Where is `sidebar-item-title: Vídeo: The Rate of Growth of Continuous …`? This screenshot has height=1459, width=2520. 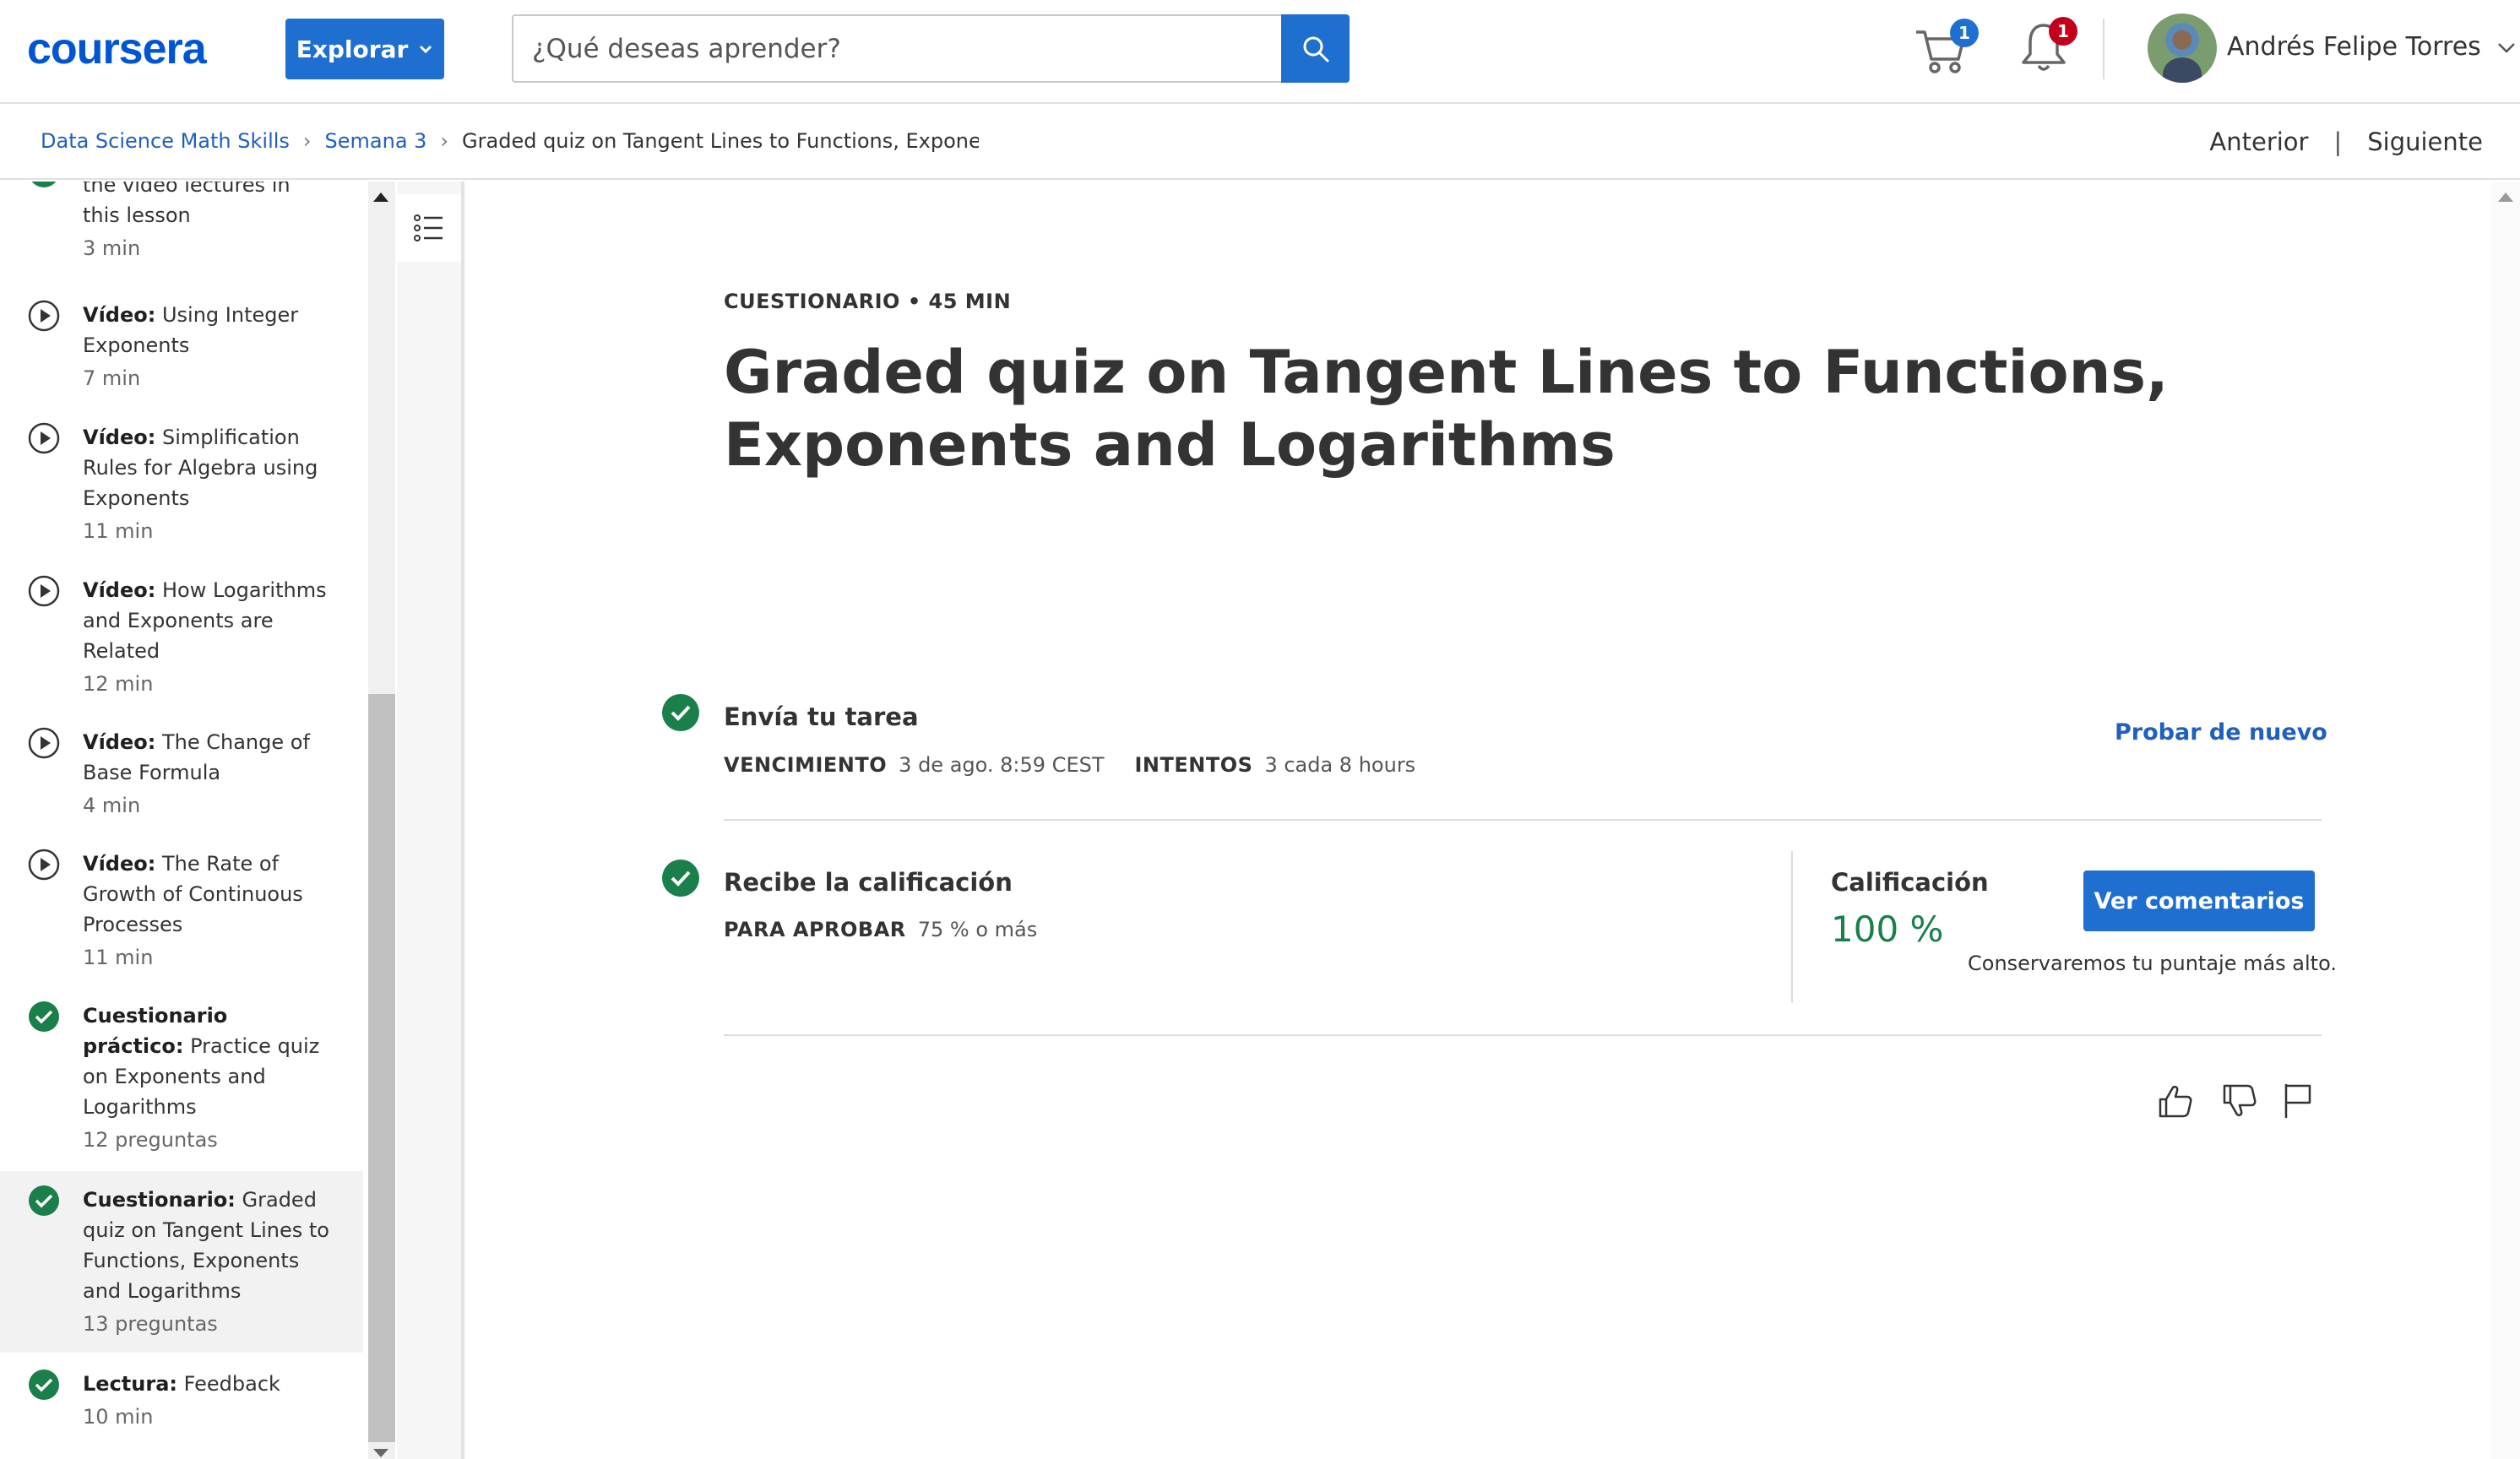 sidebar-item-title: Vídeo: The Rate of Growth of Continuous … is located at coordinates (193, 894).